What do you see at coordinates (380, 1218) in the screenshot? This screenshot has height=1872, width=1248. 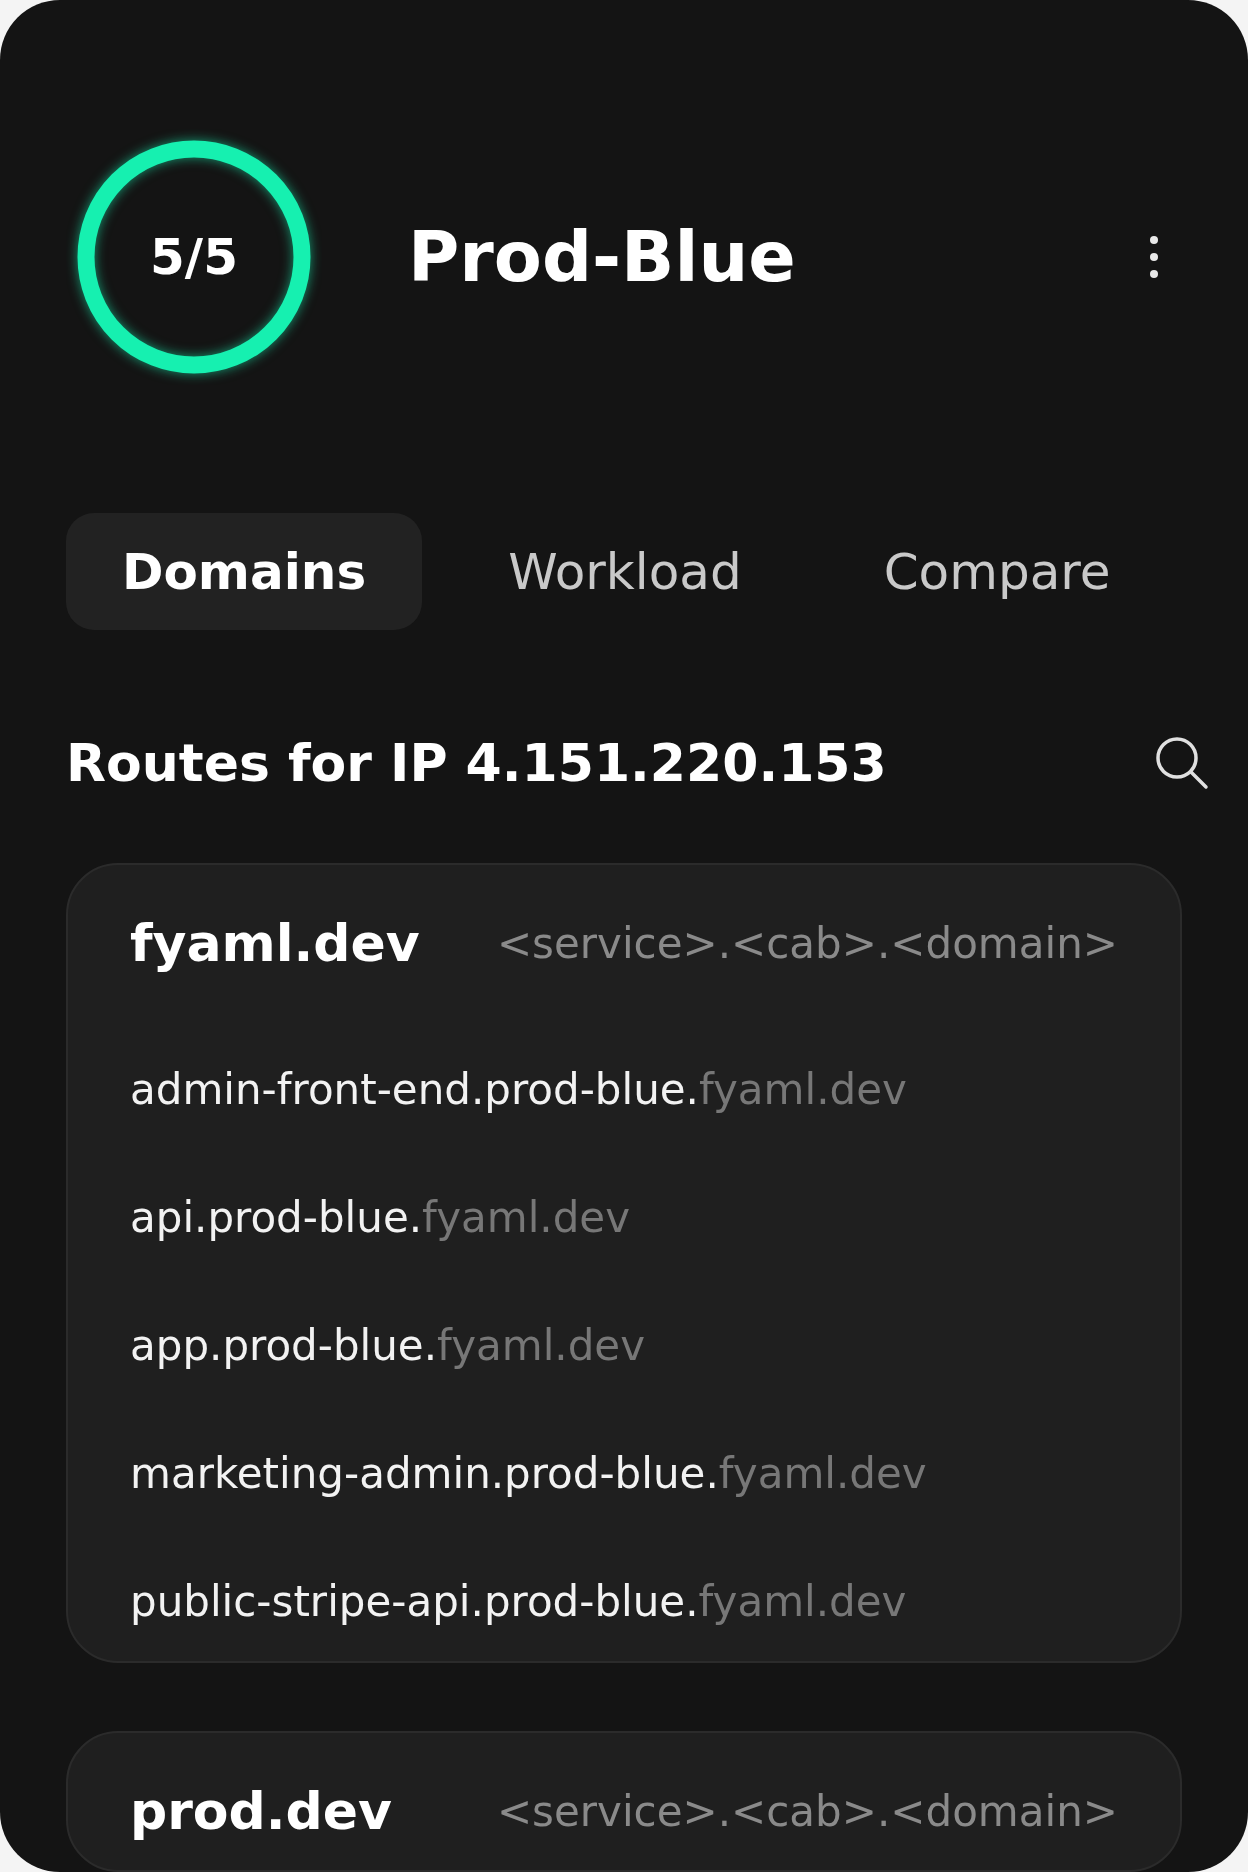 I see `route-hostname: api.prod-blue.fyaml.dev` at bounding box center [380, 1218].